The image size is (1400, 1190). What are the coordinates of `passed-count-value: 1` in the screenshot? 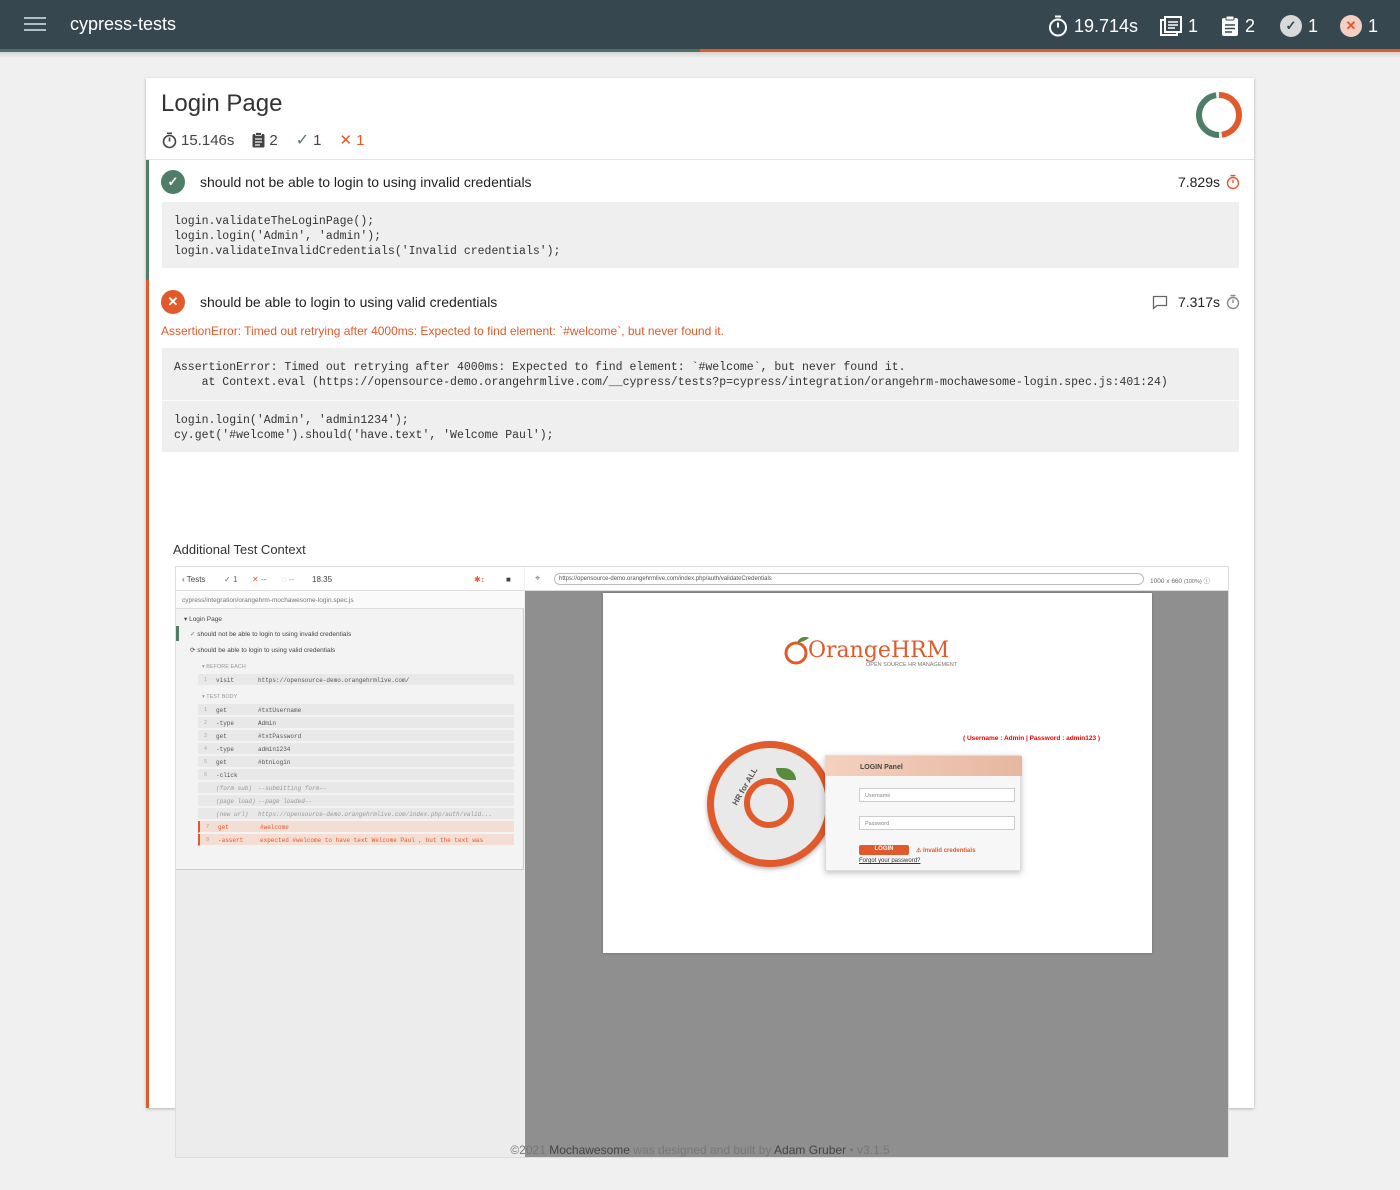 It's located at (235, 579).